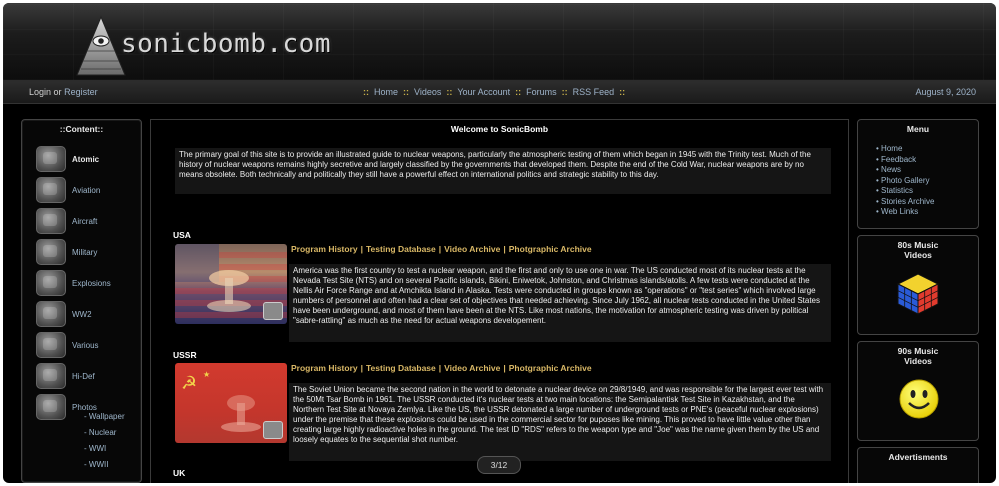 Image resolution: width=999 pixels, height=486 pixels. Describe the element at coordinates (945, 92) in the screenshot. I see `date-display: August 9, 2020` at that location.